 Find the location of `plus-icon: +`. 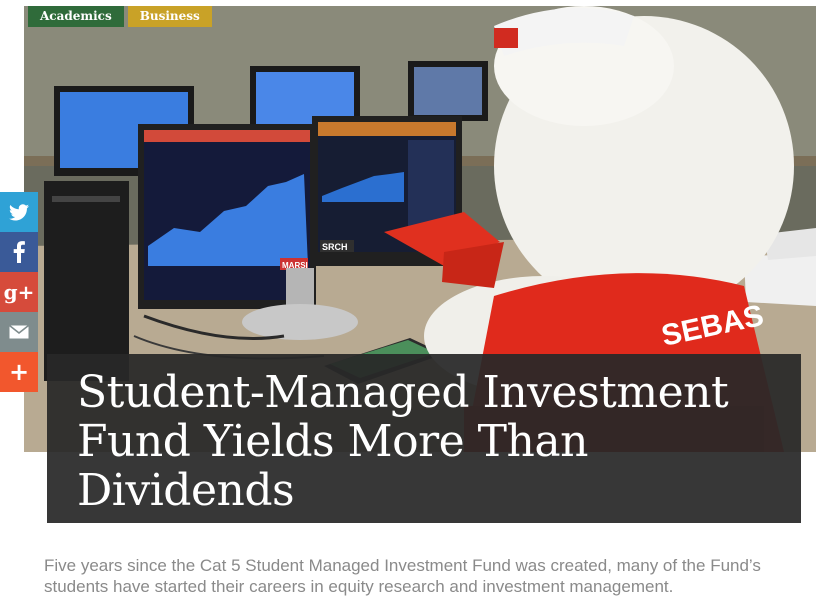

plus-icon: + is located at coordinates (19, 372).